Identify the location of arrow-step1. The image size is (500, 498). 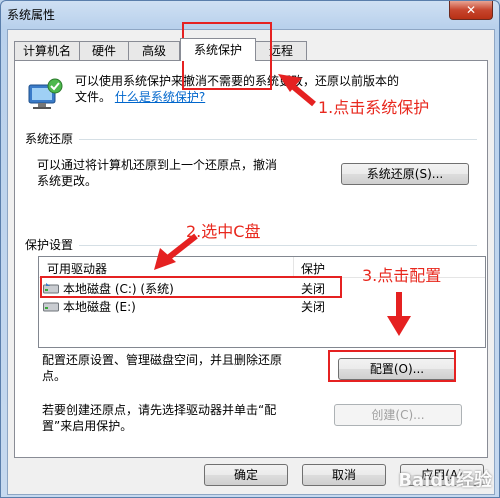
(297, 90).